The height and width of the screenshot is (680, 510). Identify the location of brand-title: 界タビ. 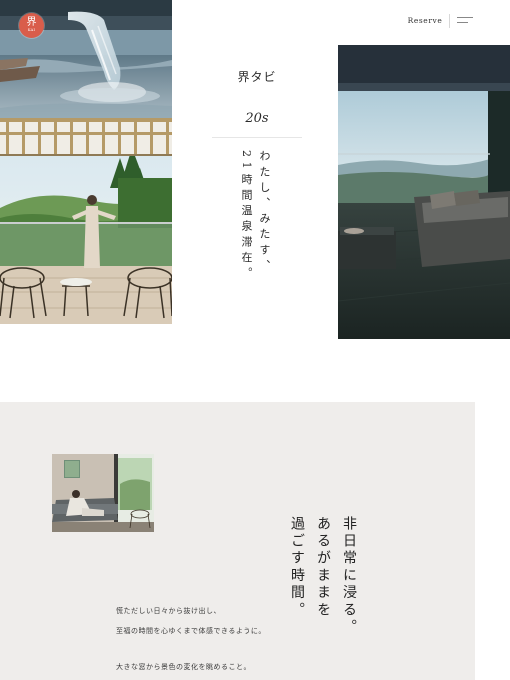
(257, 77).